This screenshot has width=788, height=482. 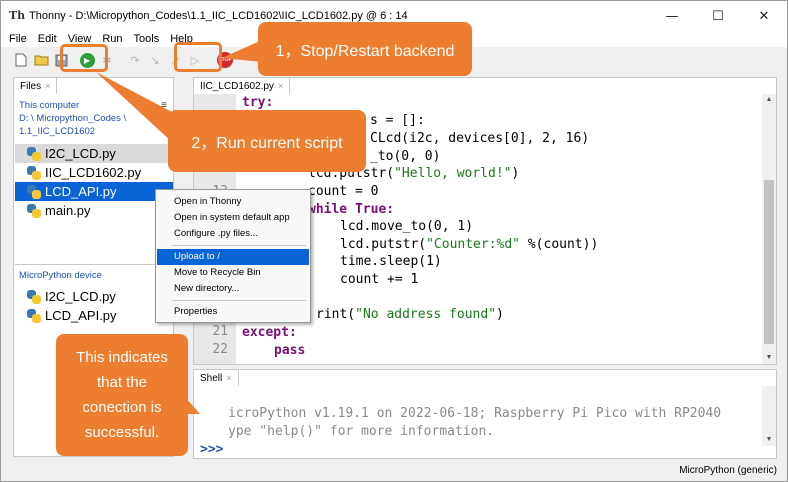 What do you see at coordinates (379, 279) in the screenshot?
I see `code-line: count += 1` at bounding box center [379, 279].